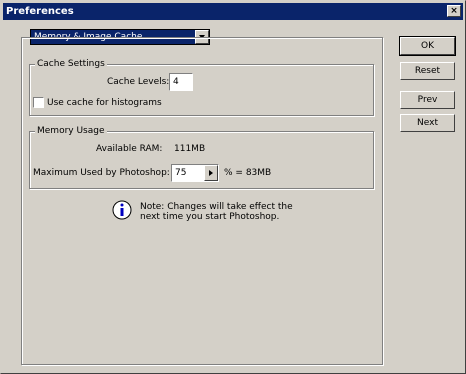 Image resolution: width=466 pixels, height=374 pixels. What do you see at coordinates (190, 149) in the screenshot?
I see `available-ram-value: 111MB` at bounding box center [190, 149].